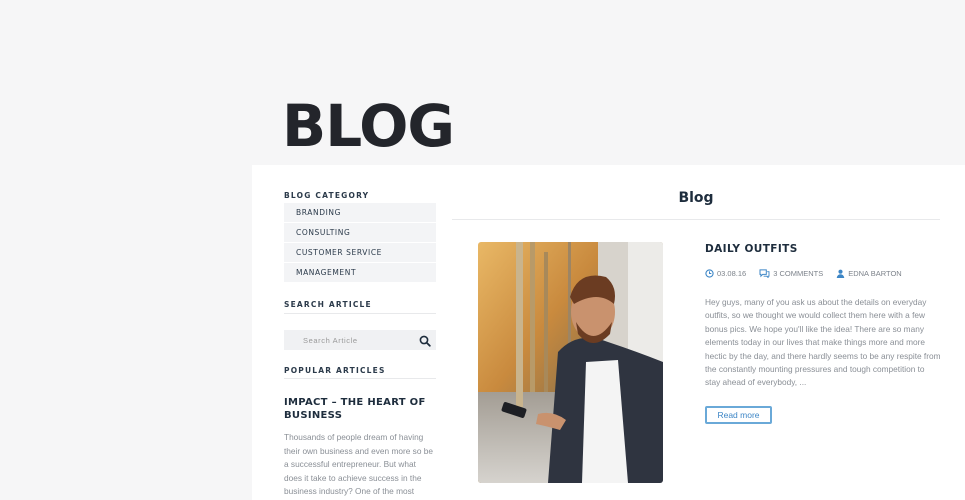 Image resolution: width=965 pixels, height=500 pixels. Describe the element at coordinates (764, 273) in the screenshot. I see `comments-icon` at that location.